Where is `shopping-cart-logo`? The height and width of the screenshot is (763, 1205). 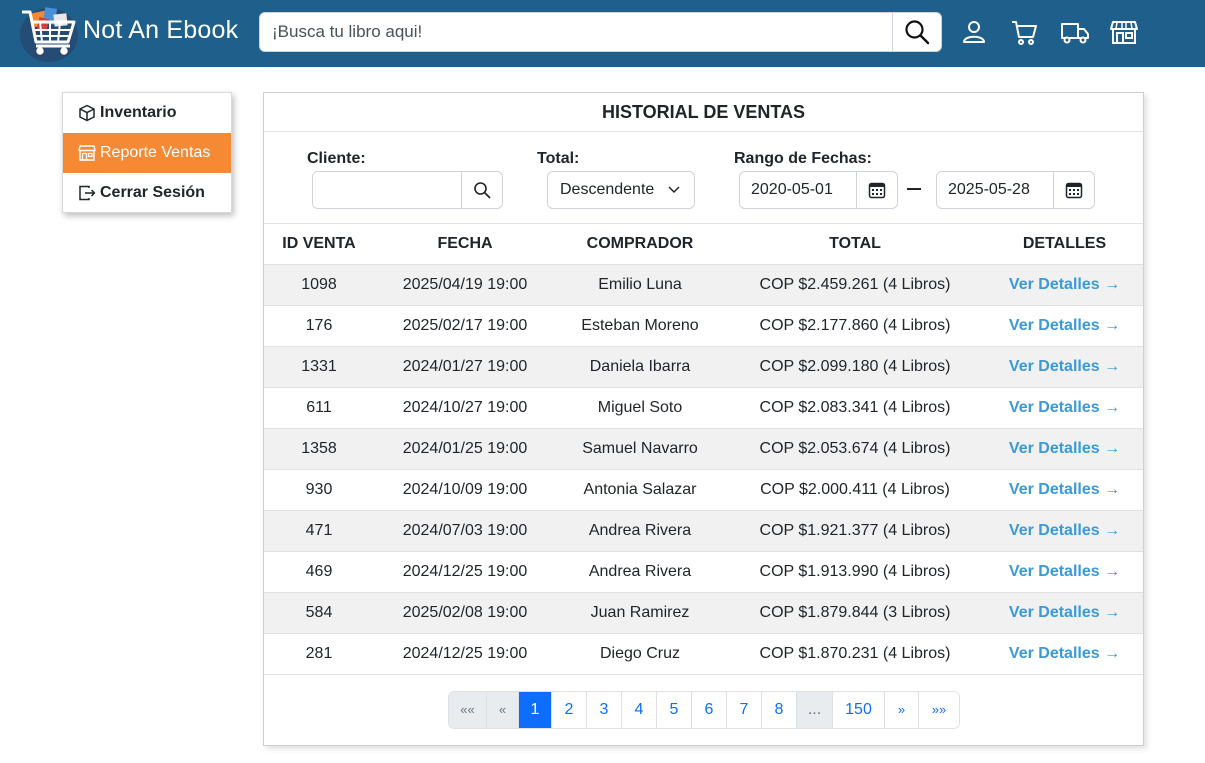
shopping-cart-logo is located at coordinates (49, 33).